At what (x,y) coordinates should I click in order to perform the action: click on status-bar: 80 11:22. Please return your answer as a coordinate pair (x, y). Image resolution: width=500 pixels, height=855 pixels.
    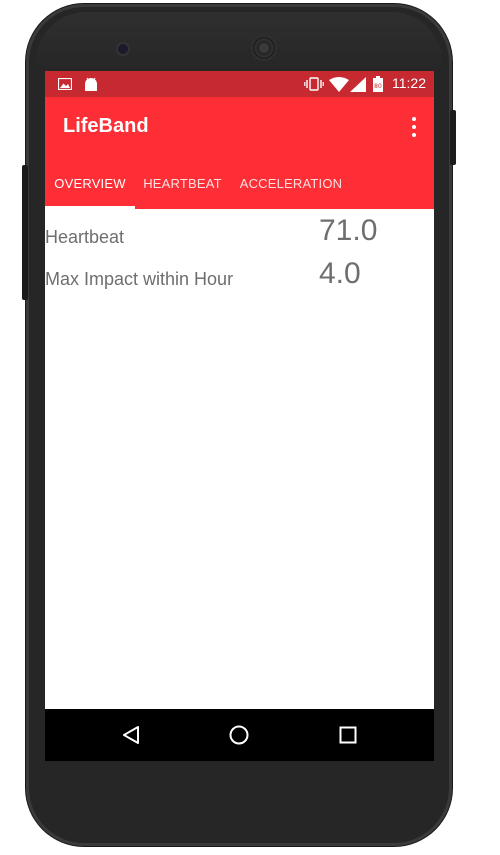
    Looking at the image, I should click on (239, 84).